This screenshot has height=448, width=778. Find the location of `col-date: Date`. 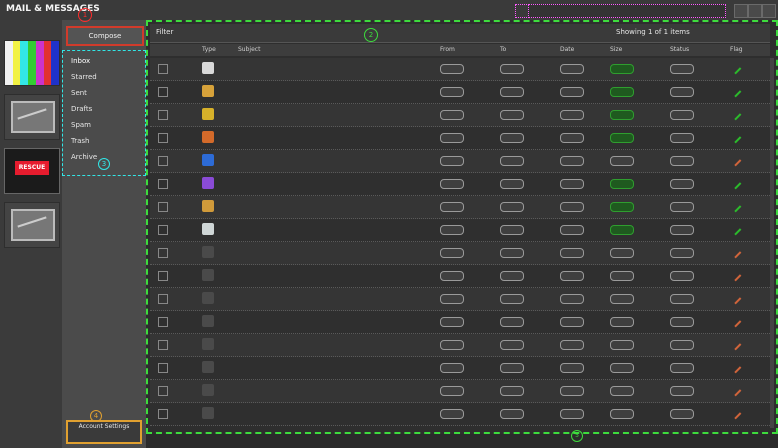

col-date: Date is located at coordinates (567, 49).